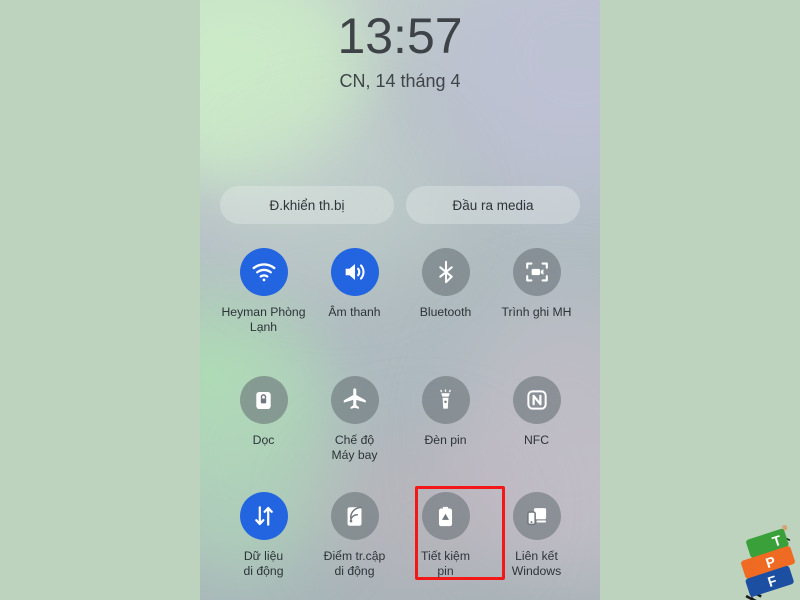  What do you see at coordinates (445, 563) in the screenshot?
I see `toggle-label: Tiết kiệm pin` at bounding box center [445, 563].